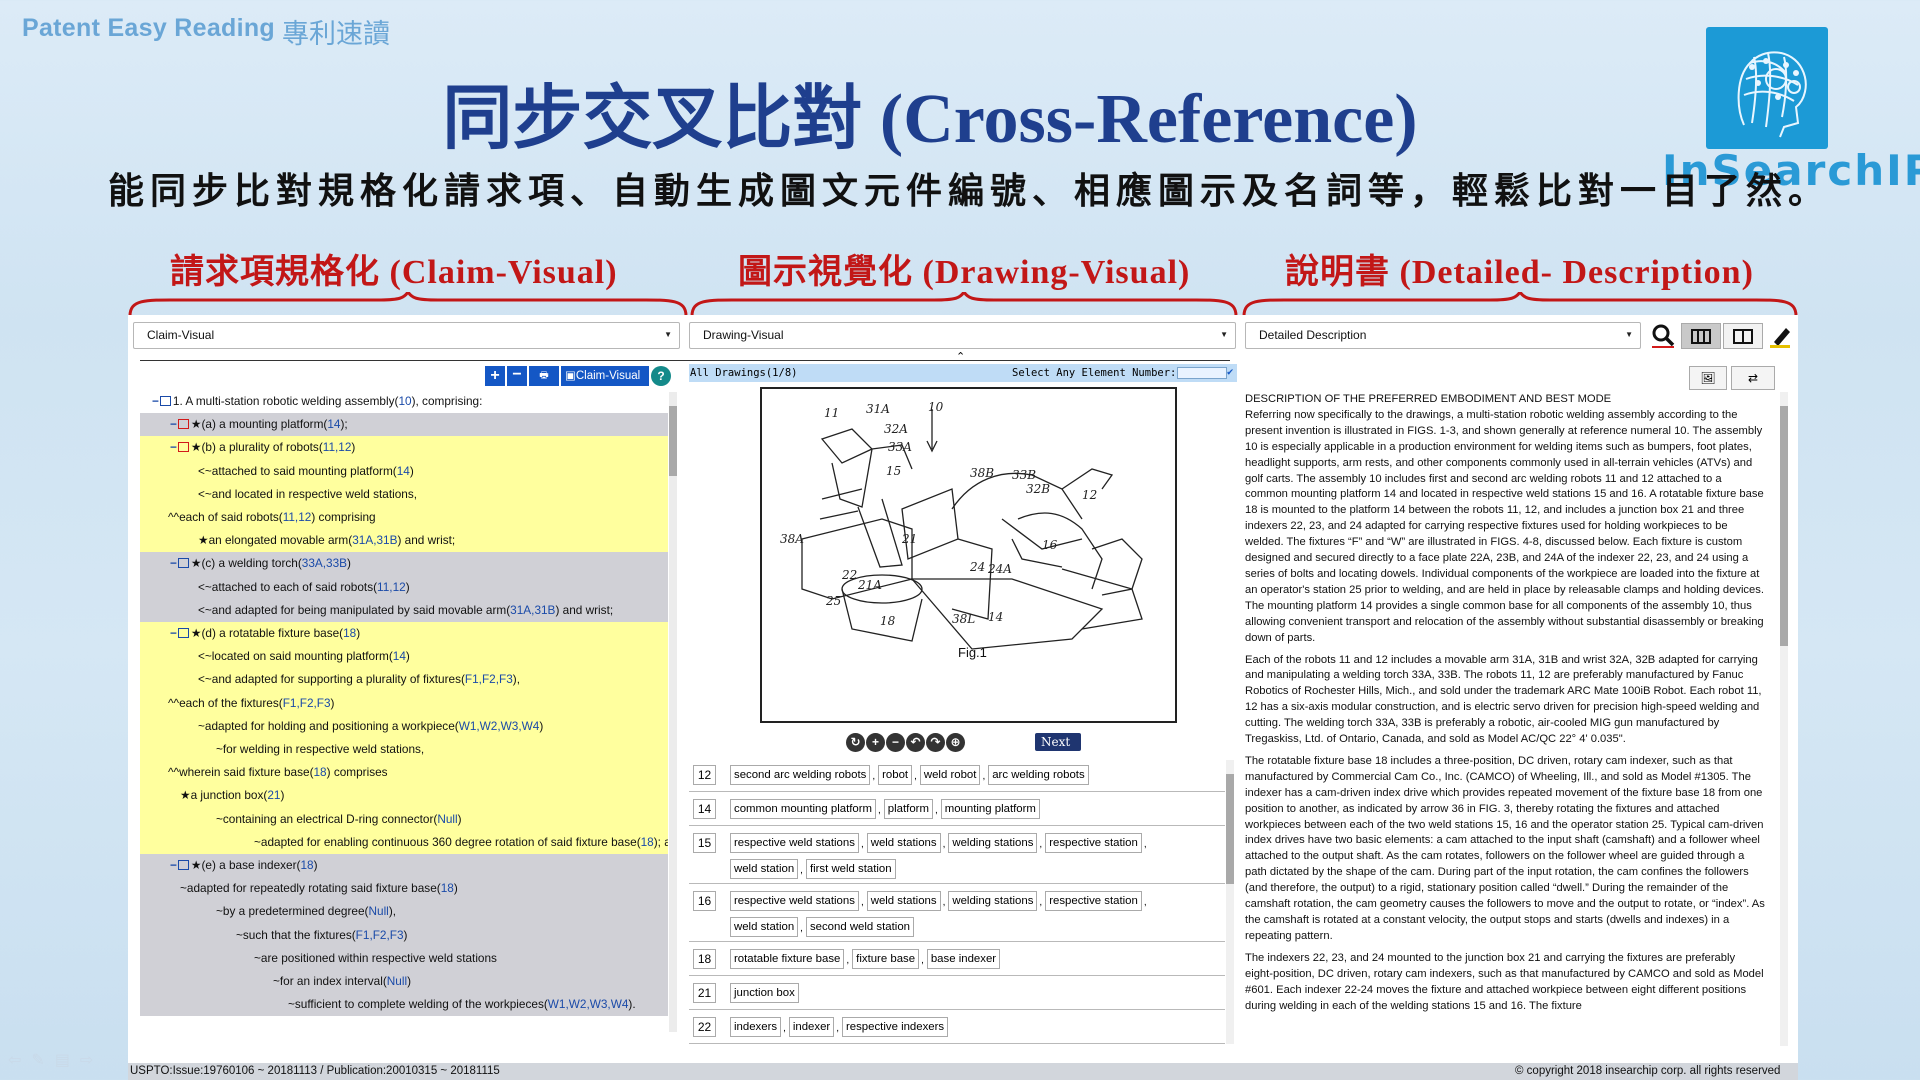 The width and height of the screenshot is (1920, 1080). What do you see at coordinates (704, 843) in the screenshot?
I see `element-number-badge: 15` at bounding box center [704, 843].